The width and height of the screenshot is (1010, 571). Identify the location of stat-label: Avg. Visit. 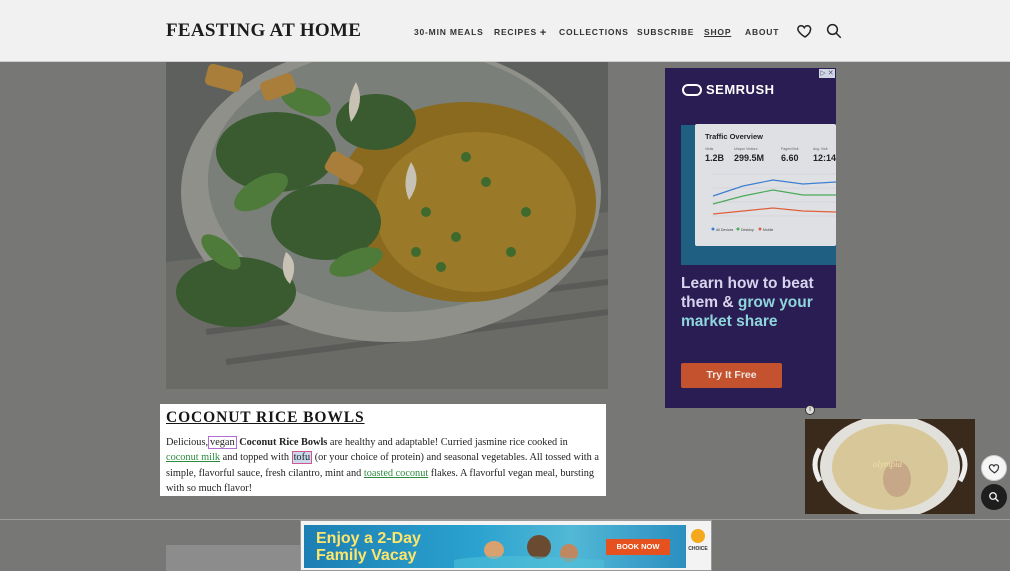
(820, 149).